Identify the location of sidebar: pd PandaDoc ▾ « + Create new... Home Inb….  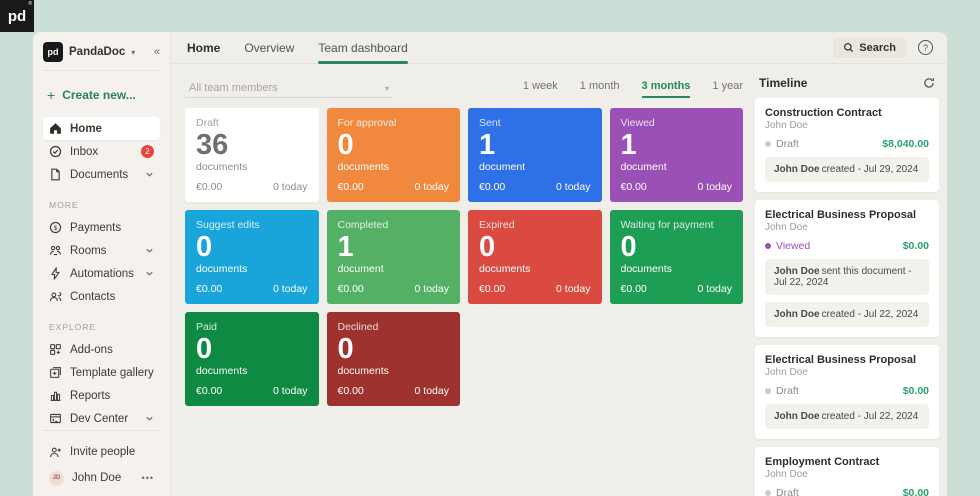
(102, 264).